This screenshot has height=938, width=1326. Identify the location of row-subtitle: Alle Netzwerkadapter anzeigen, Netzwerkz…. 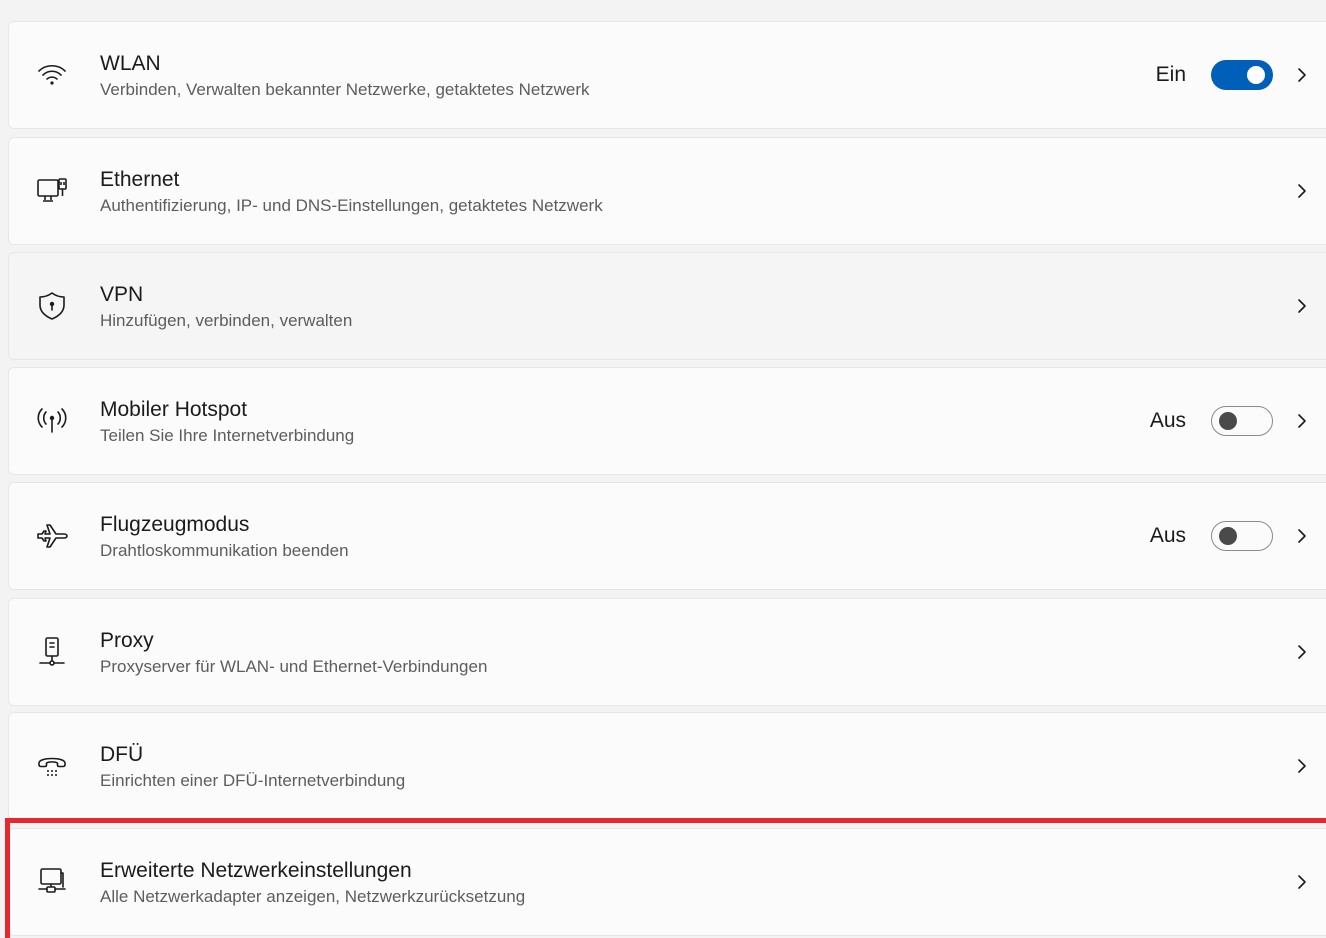
(313, 896).